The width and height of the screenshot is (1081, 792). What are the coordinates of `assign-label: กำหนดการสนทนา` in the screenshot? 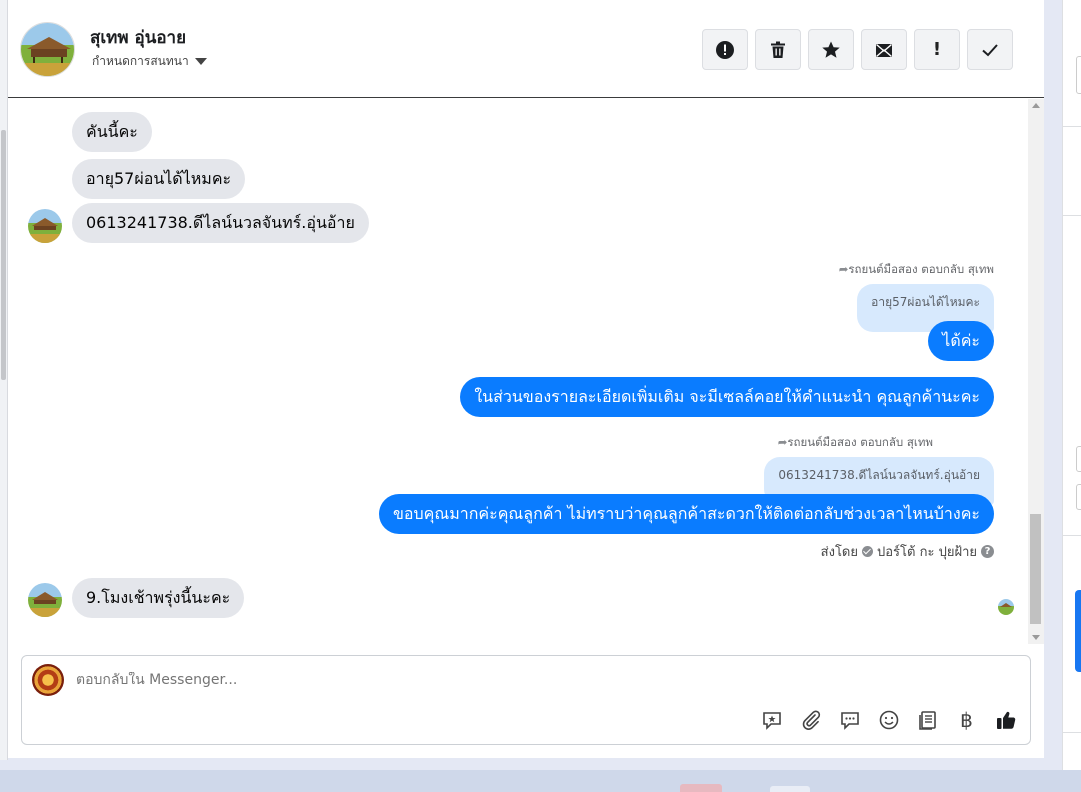 It's located at (140, 61).